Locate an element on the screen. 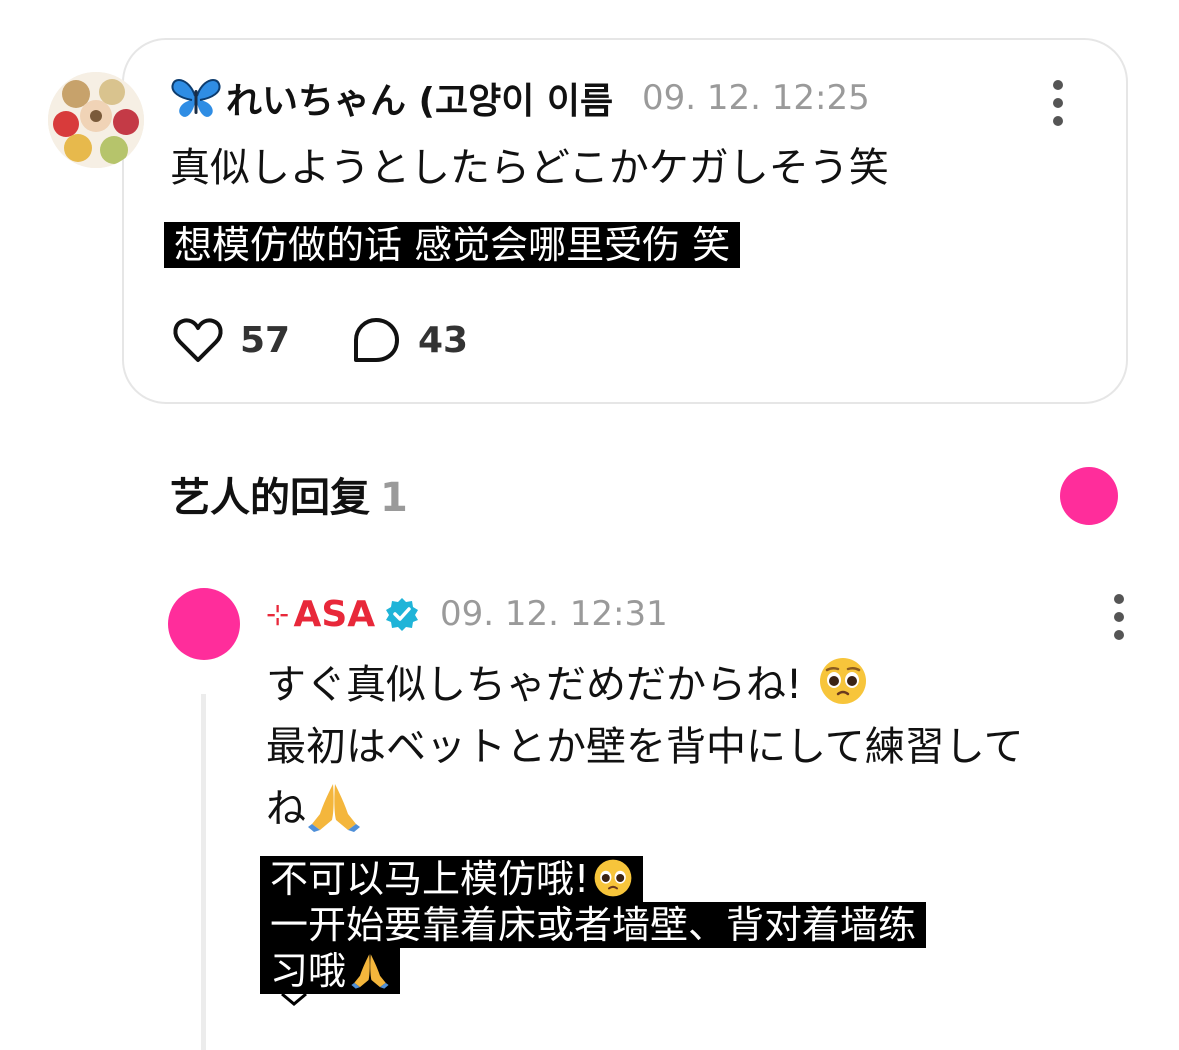  author-name: れいちゃん (고양이 이름 is located at coordinates (420, 101).